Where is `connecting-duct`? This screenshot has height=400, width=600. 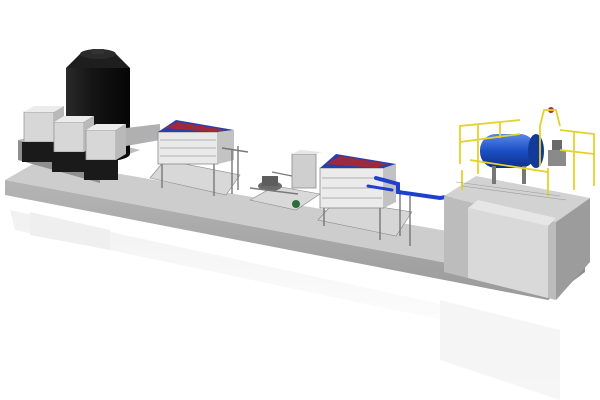
connecting-duct is located at coordinates (143, 135).